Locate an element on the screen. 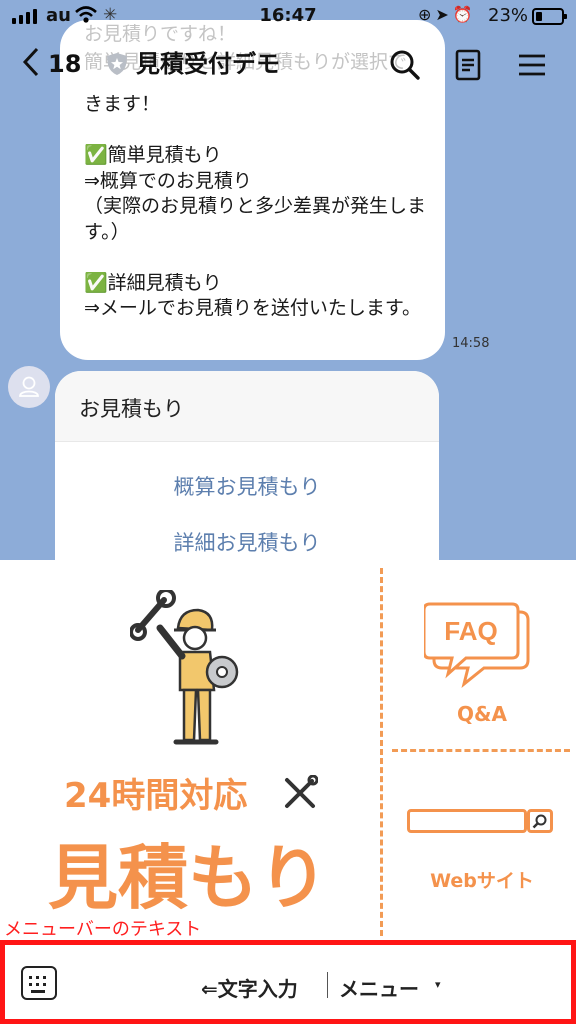  battery-icon is located at coordinates (549, 16).